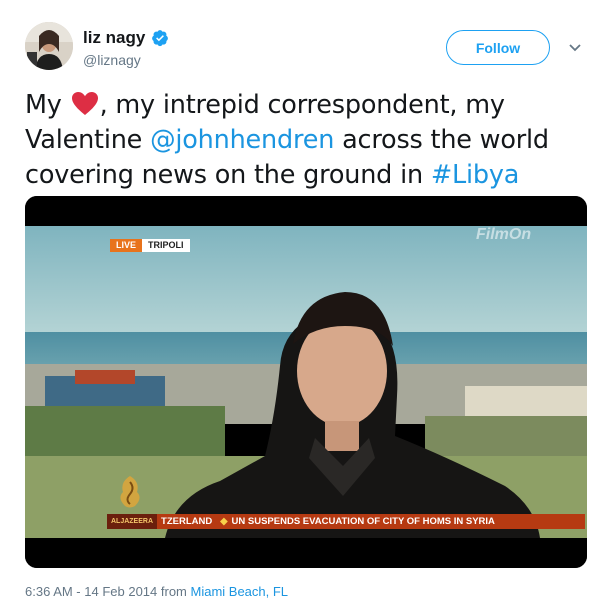 This screenshot has height=614, width=612. Describe the element at coordinates (85, 103) in the screenshot. I see `heart-emoji-icon` at that location.